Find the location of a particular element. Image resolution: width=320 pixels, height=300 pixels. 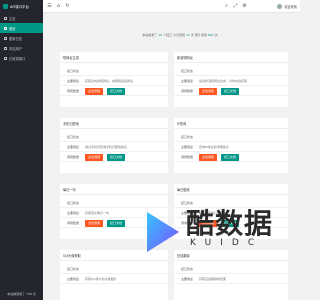

stats-mid2: 次 累计调用 is located at coordinates (198, 35).